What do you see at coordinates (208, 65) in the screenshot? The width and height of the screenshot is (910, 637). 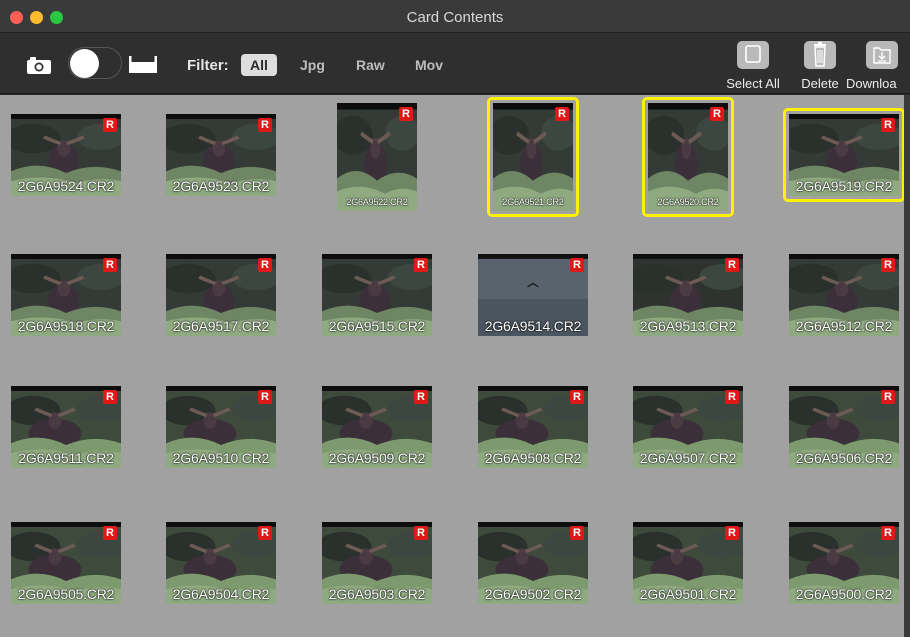 I see `filter-label: Filter:` at bounding box center [208, 65].